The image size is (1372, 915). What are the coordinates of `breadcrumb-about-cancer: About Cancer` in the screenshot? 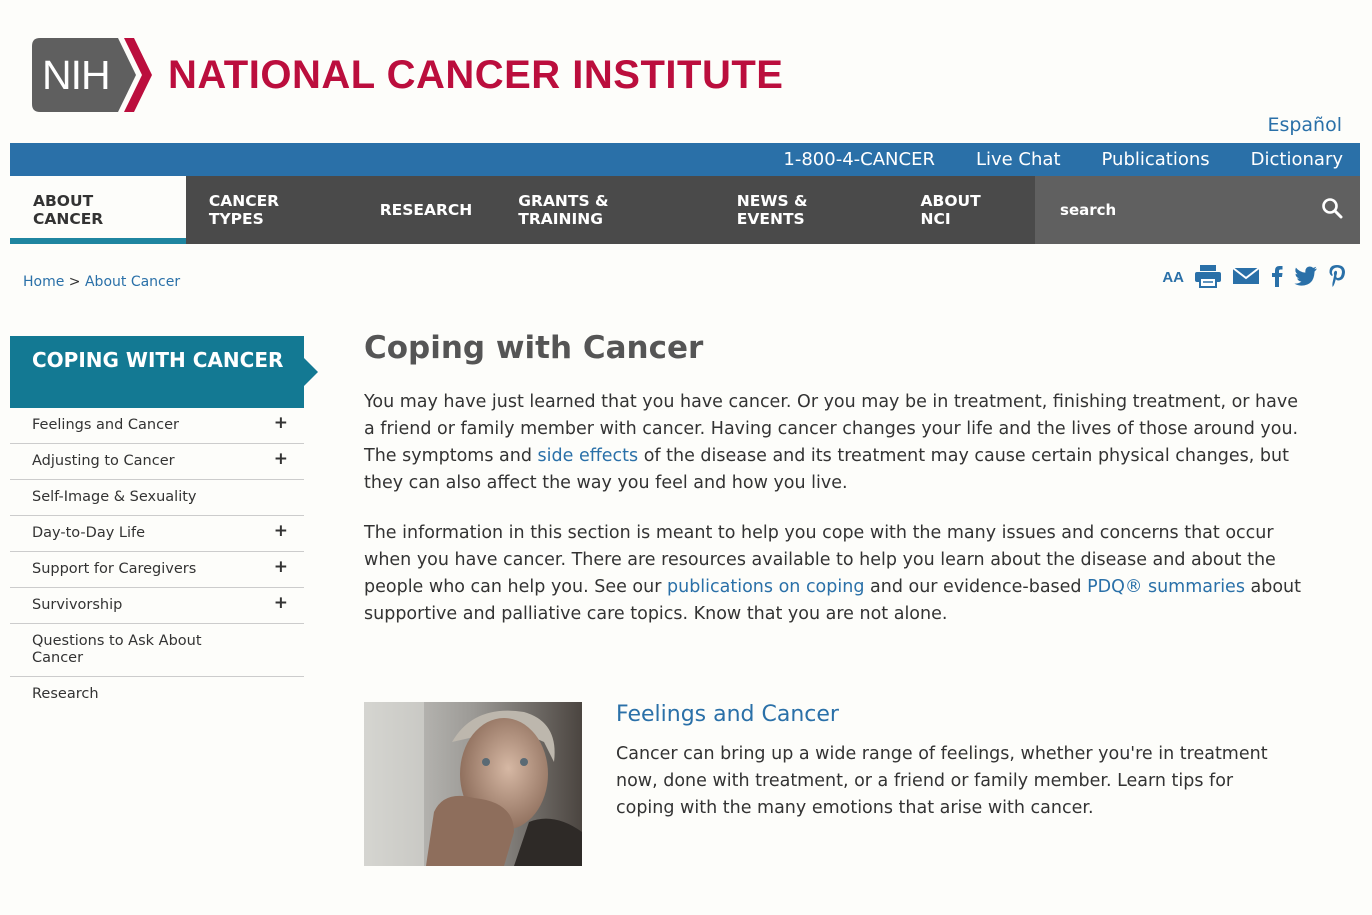 It's located at (132, 282).